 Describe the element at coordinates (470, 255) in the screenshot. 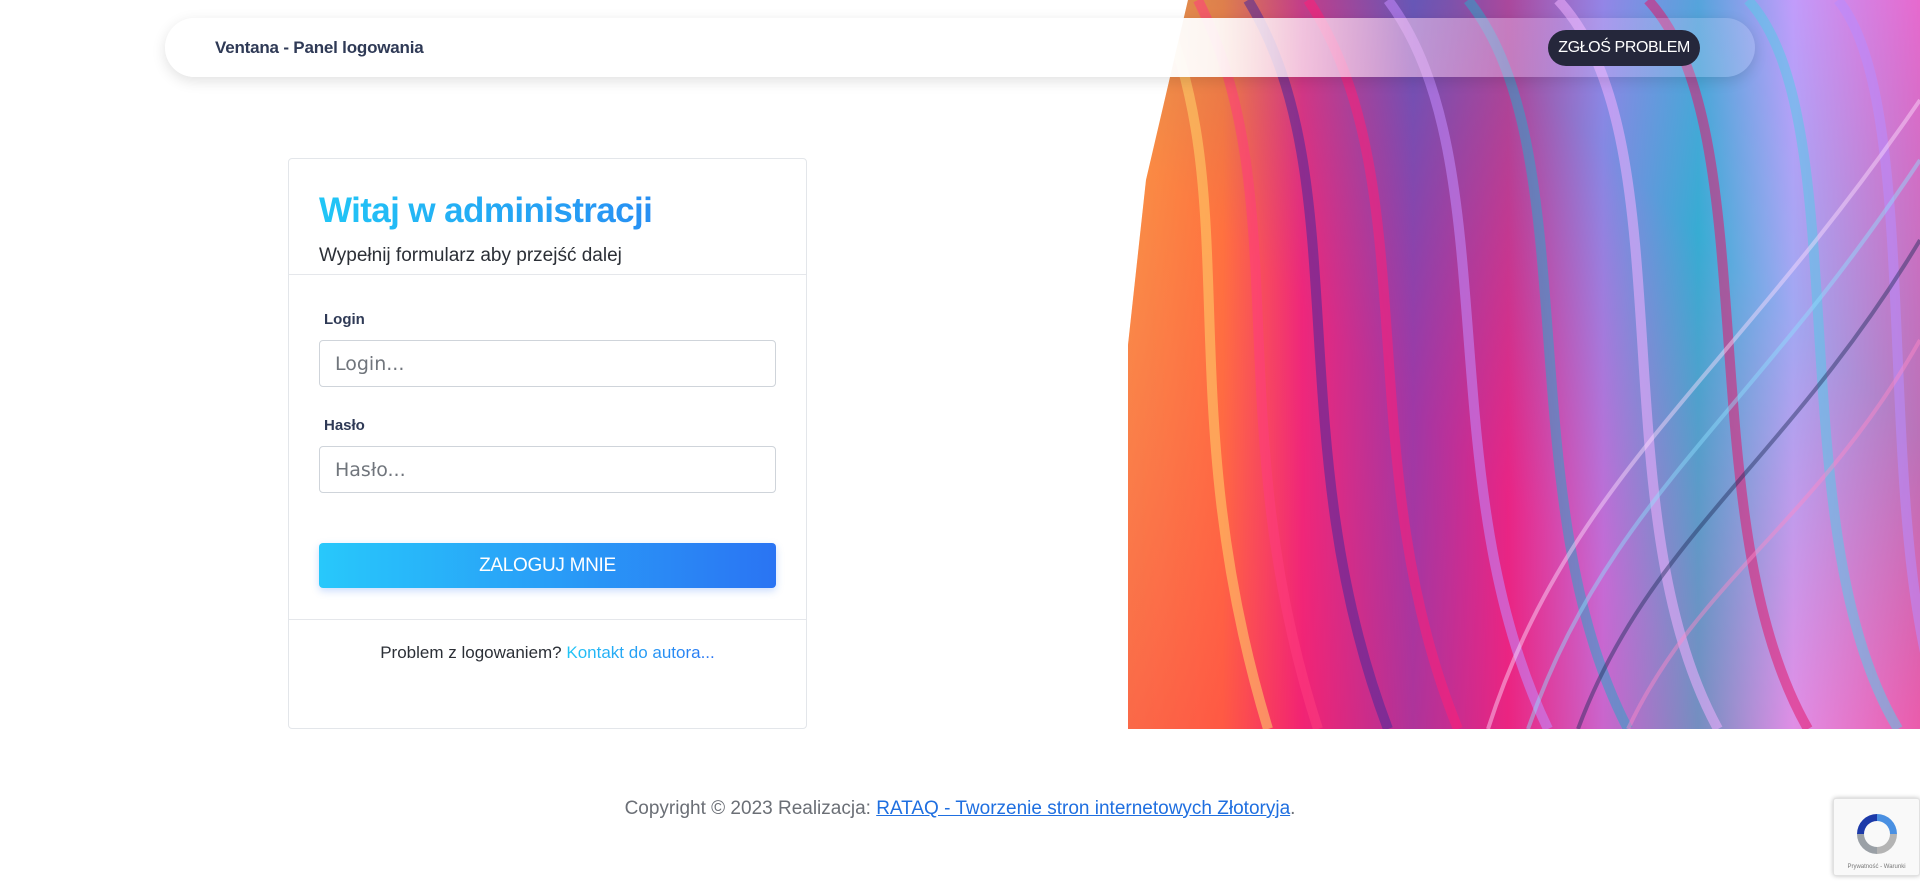

I see `login-subtitle: Wypełnij formularz aby przejść dalej` at that location.